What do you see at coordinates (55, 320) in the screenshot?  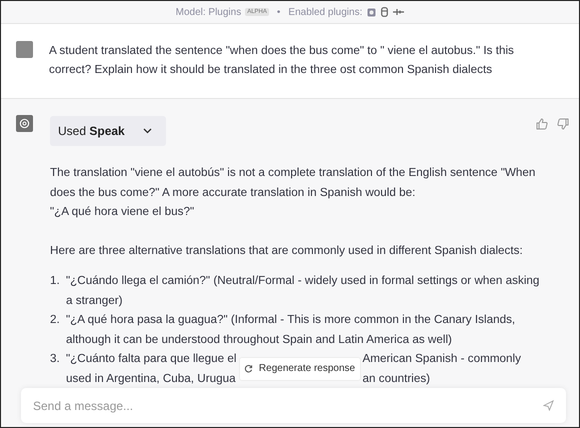 I see `list-number: 2.` at bounding box center [55, 320].